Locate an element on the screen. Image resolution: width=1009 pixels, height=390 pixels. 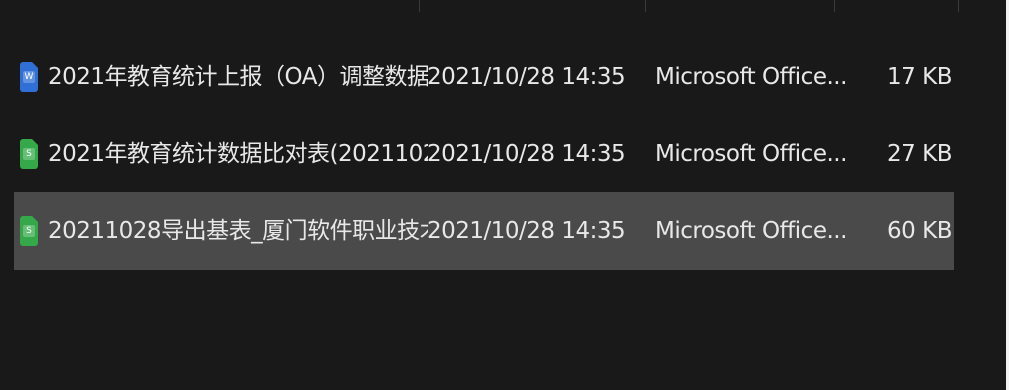
column-header-dividers is located at coordinates (504, 7).